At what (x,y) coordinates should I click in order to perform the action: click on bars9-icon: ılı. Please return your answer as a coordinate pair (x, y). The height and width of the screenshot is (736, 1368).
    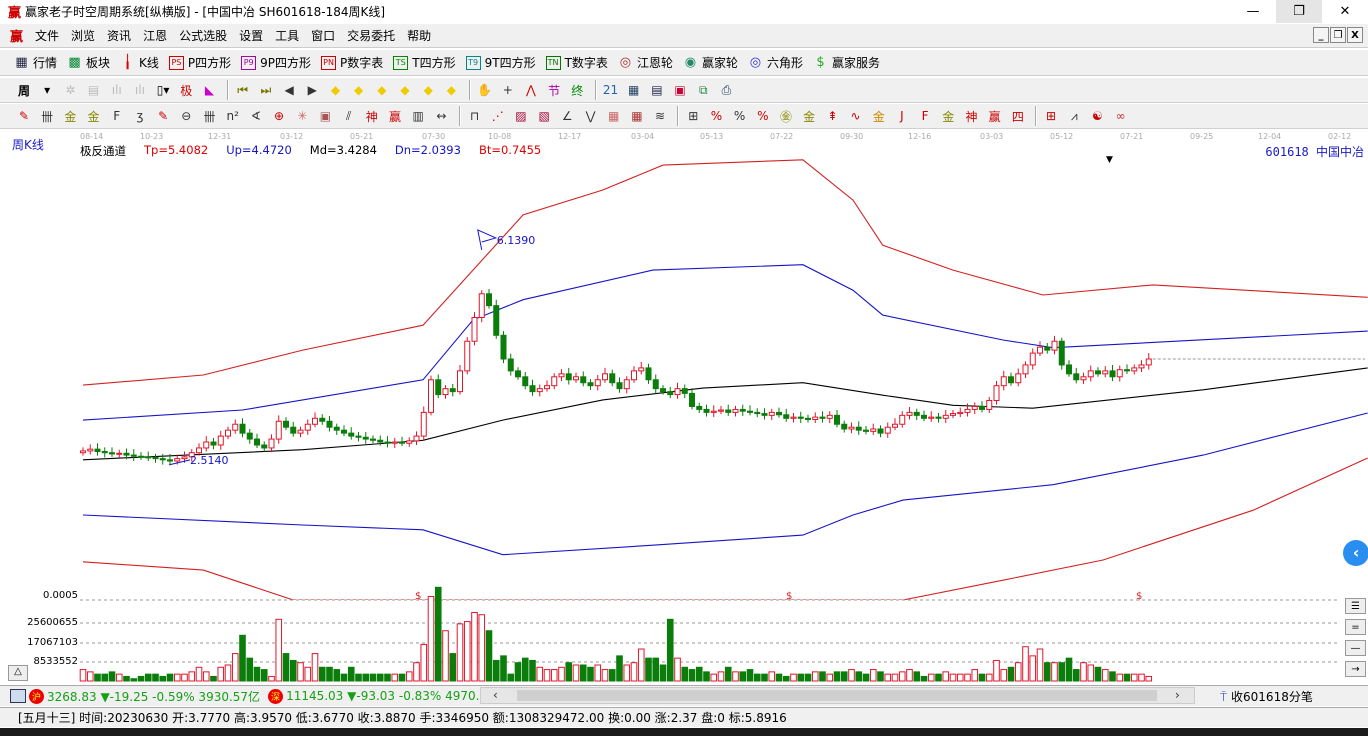
    Looking at the image, I should click on (140, 90).